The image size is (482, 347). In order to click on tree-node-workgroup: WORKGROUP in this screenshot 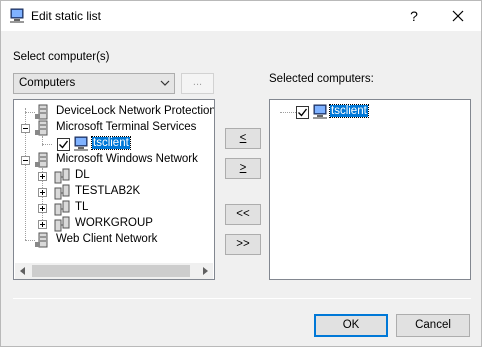, I will do `click(114, 224)`.